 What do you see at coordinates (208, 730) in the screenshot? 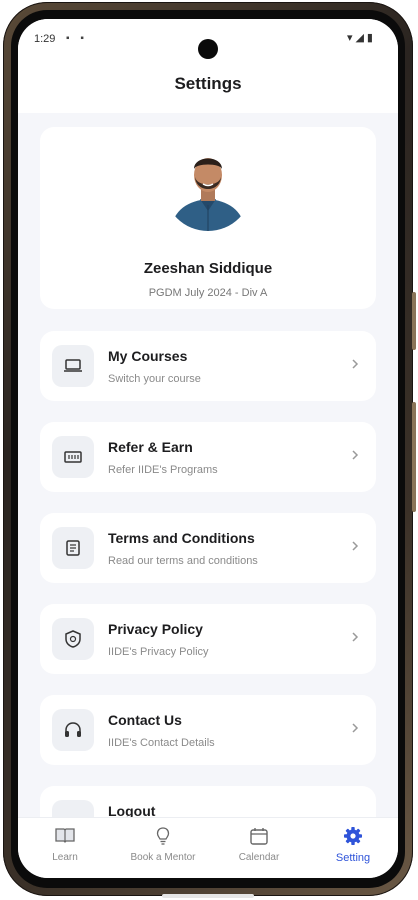
I see `menu-item-contact: Contact Us IIDE's Contact Details` at bounding box center [208, 730].